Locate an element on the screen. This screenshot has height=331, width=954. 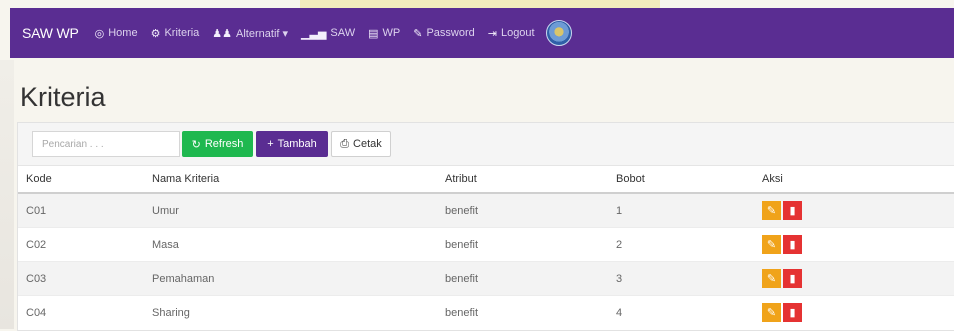
cell-bobot: 4 is located at coordinates (681, 312).